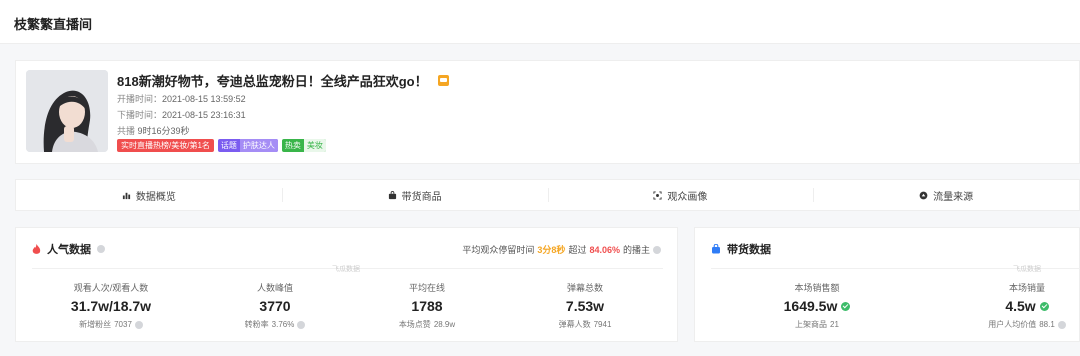 The image size is (1080, 356). Describe the element at coordinates (604, 249) in the screenshot. I see `avg-stay-percent: 84.06%` at that location.